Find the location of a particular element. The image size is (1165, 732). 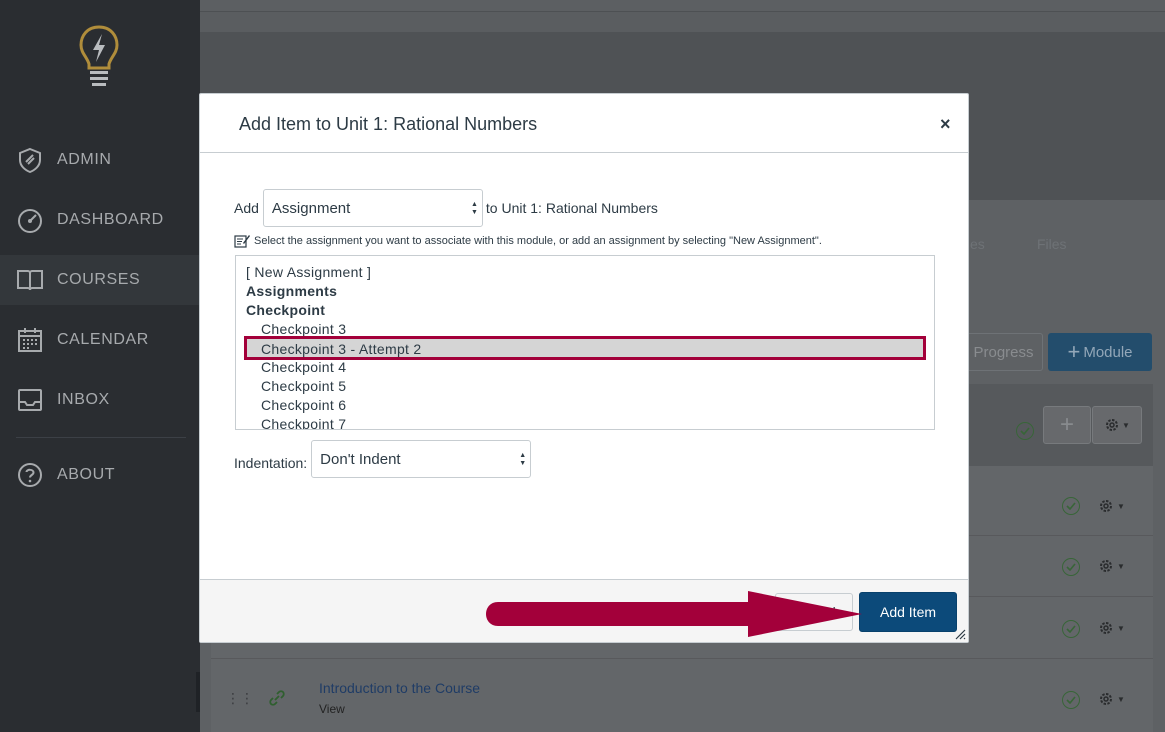

add-module-label: Module is located at coordinates (1108, 352).